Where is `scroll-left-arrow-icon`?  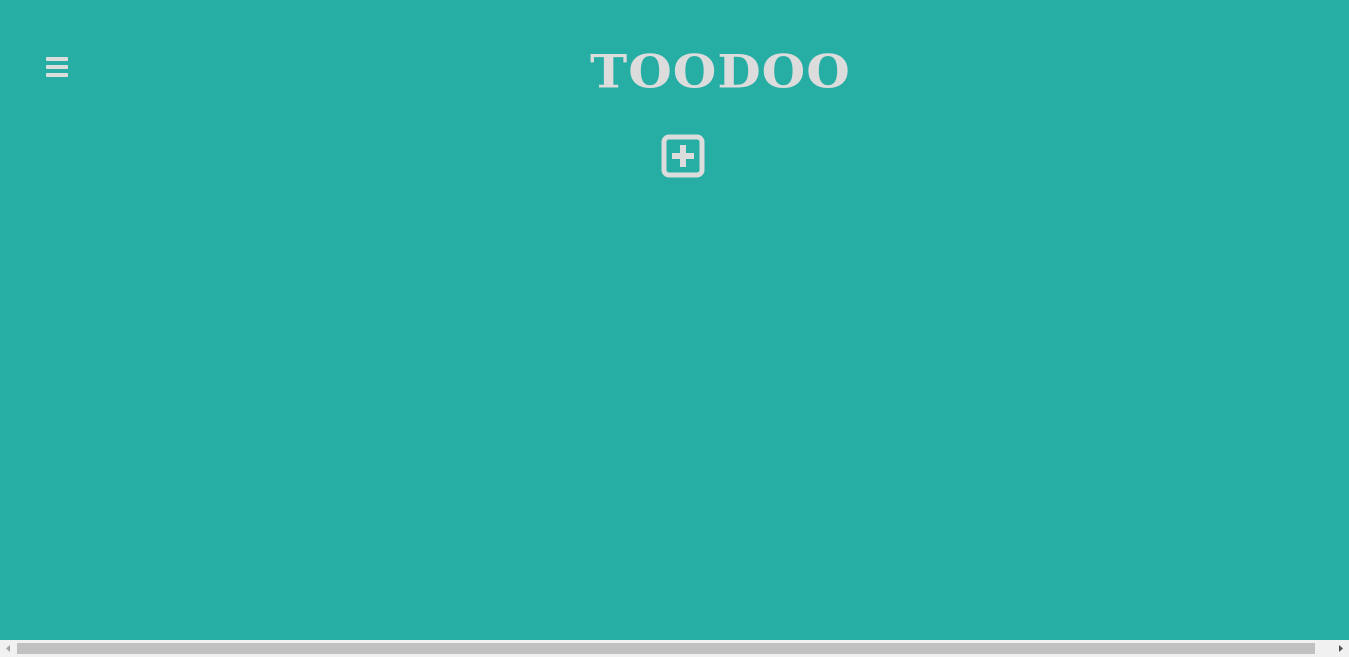
scroll-left-arrow-icon is located at coordinates (8, 648).